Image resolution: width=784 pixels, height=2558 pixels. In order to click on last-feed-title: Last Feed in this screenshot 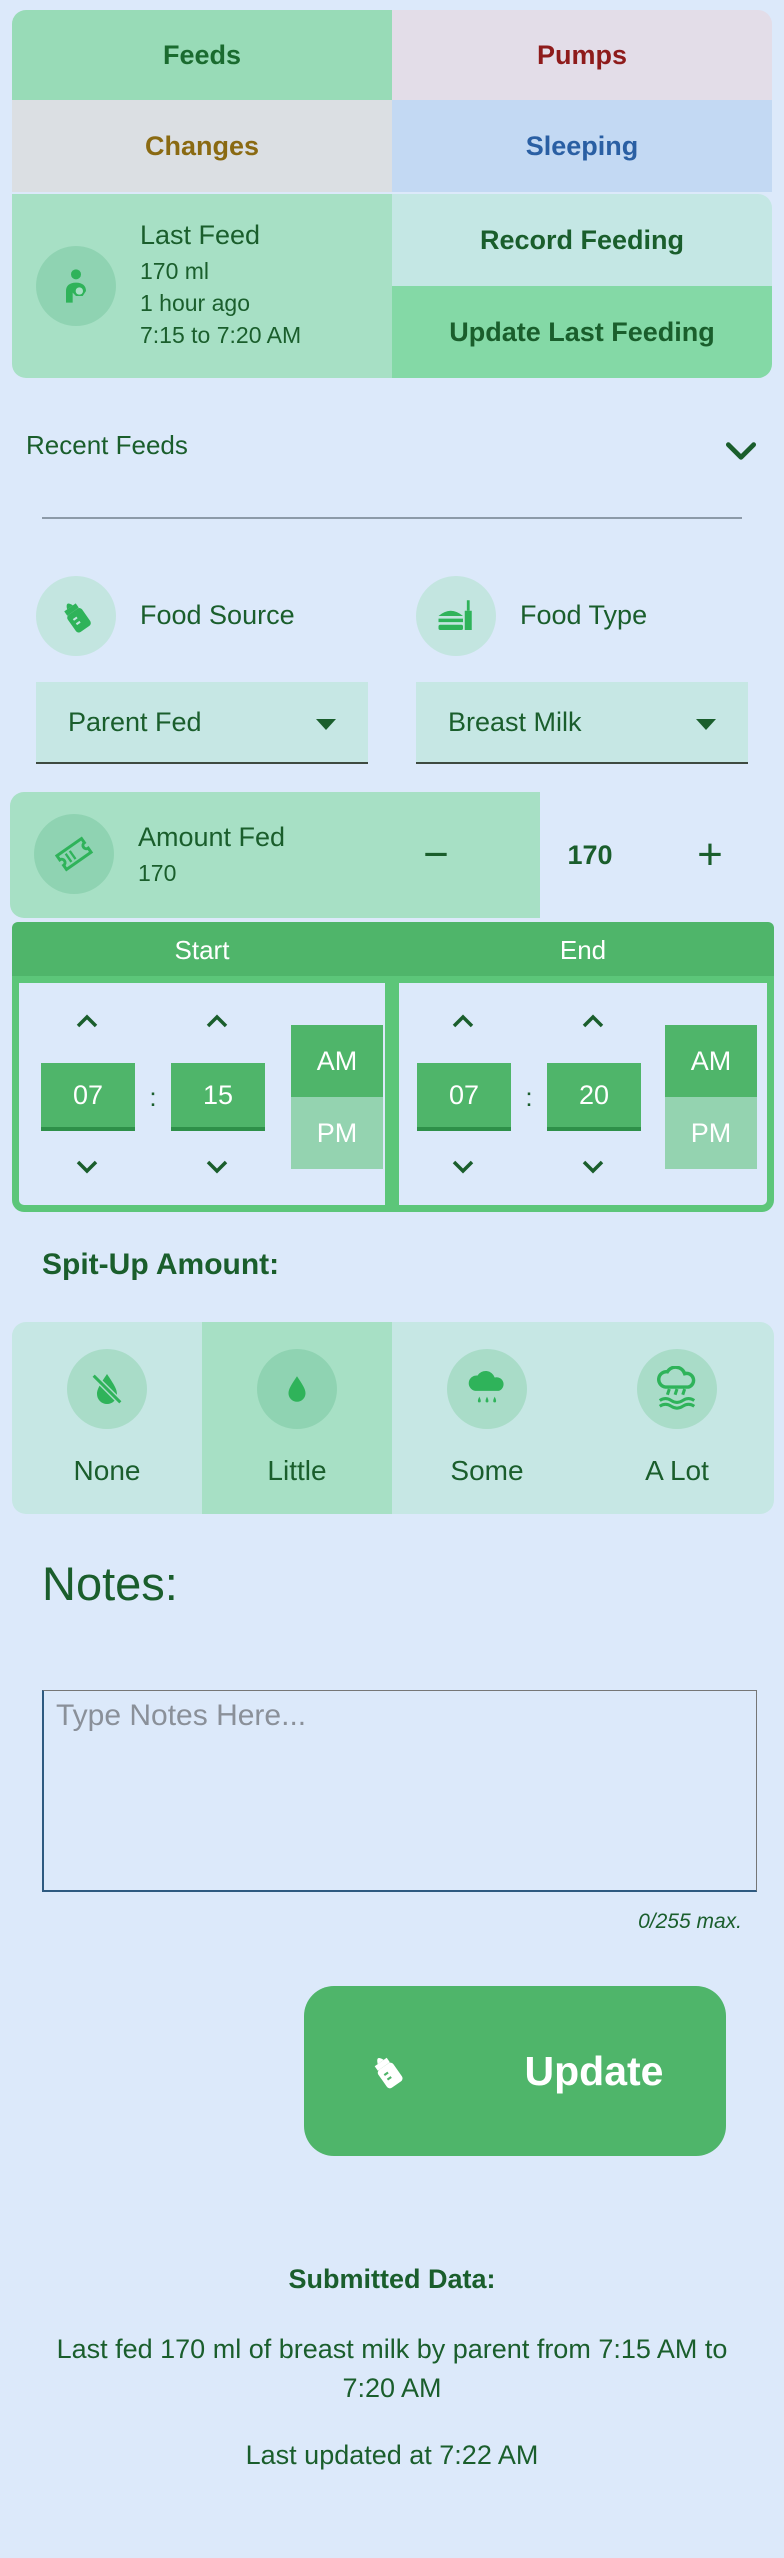, I will do `click(200, 235)`.